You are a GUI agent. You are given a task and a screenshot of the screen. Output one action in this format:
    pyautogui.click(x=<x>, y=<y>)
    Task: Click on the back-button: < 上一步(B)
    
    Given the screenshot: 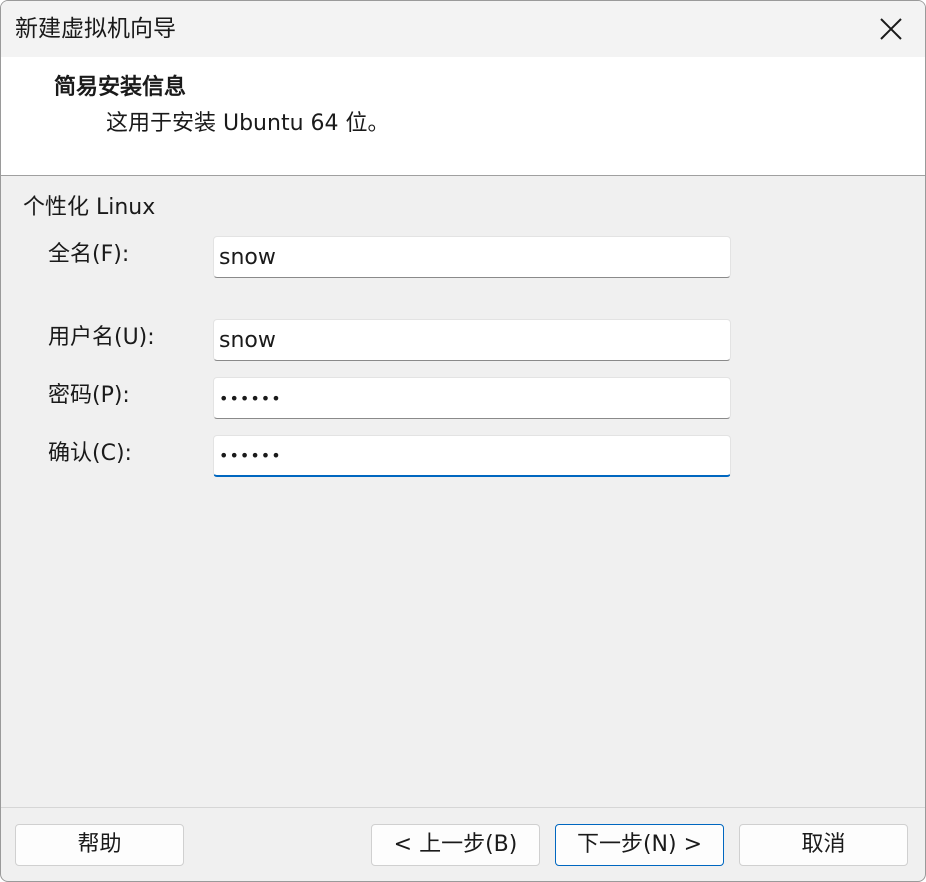 What is the action you would take?
    pyautogui.click(x=455, y=845)
    